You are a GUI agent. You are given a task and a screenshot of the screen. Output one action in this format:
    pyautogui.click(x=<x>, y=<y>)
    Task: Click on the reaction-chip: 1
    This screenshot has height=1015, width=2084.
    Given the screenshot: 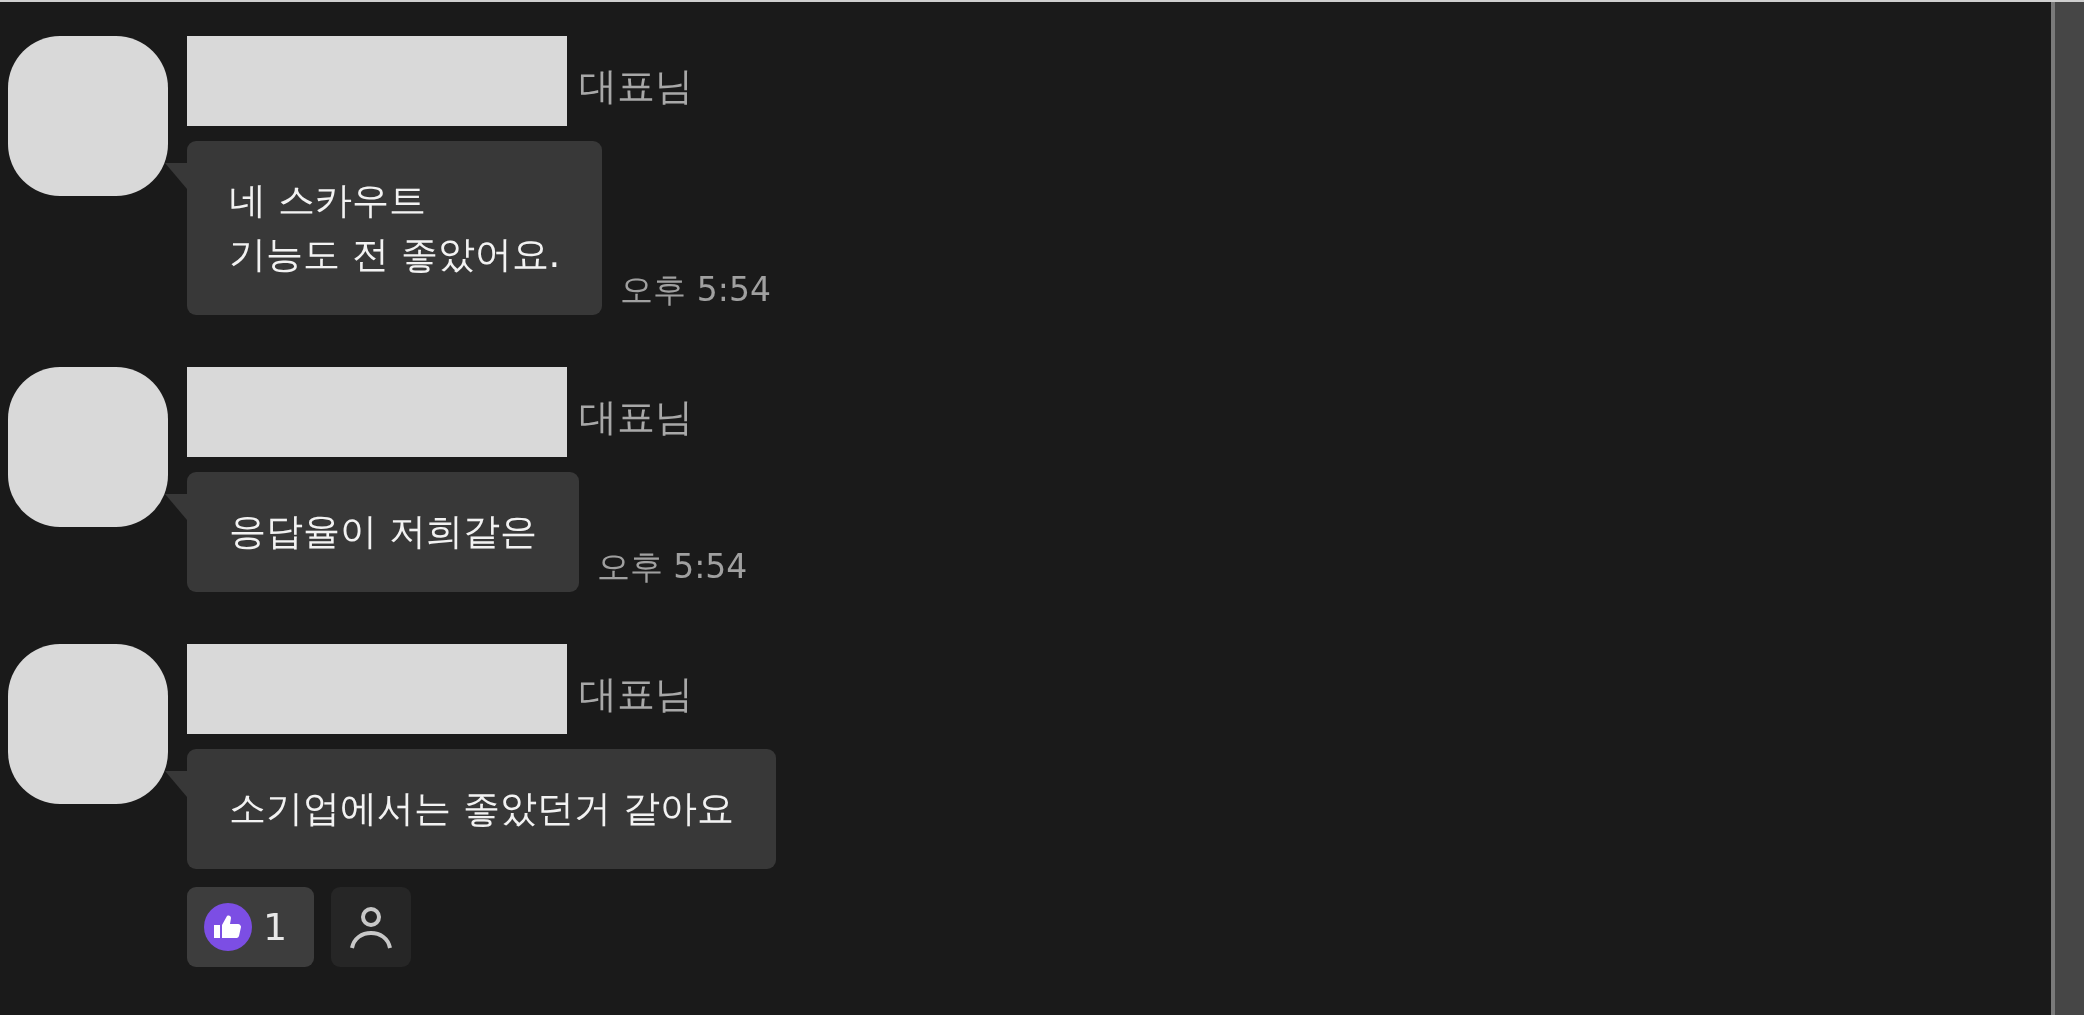 What is the action you would take?
    pyautogui.click(x=250, y=927)
    